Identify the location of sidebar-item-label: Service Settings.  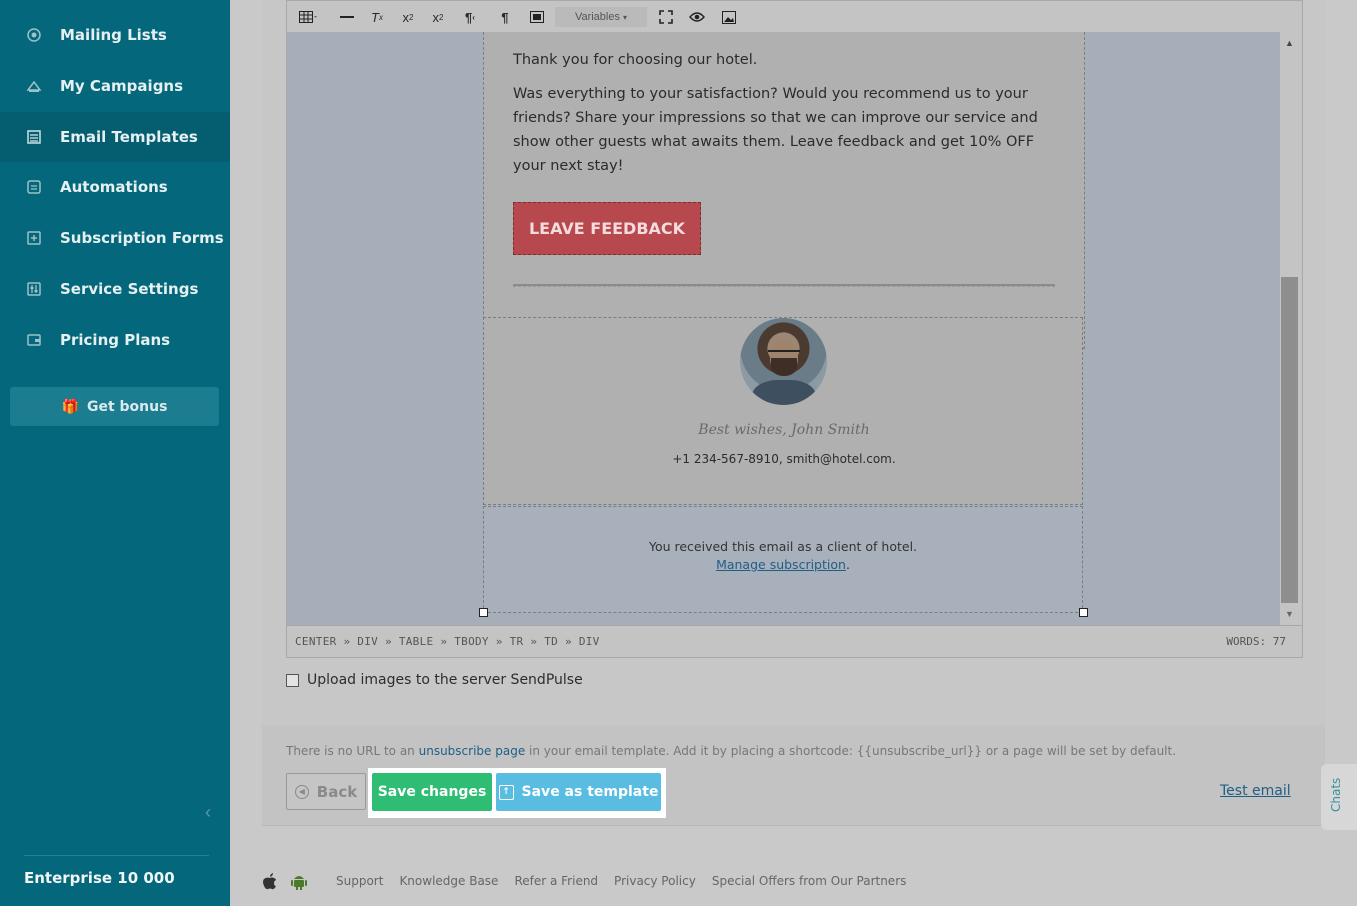
(129, 289).